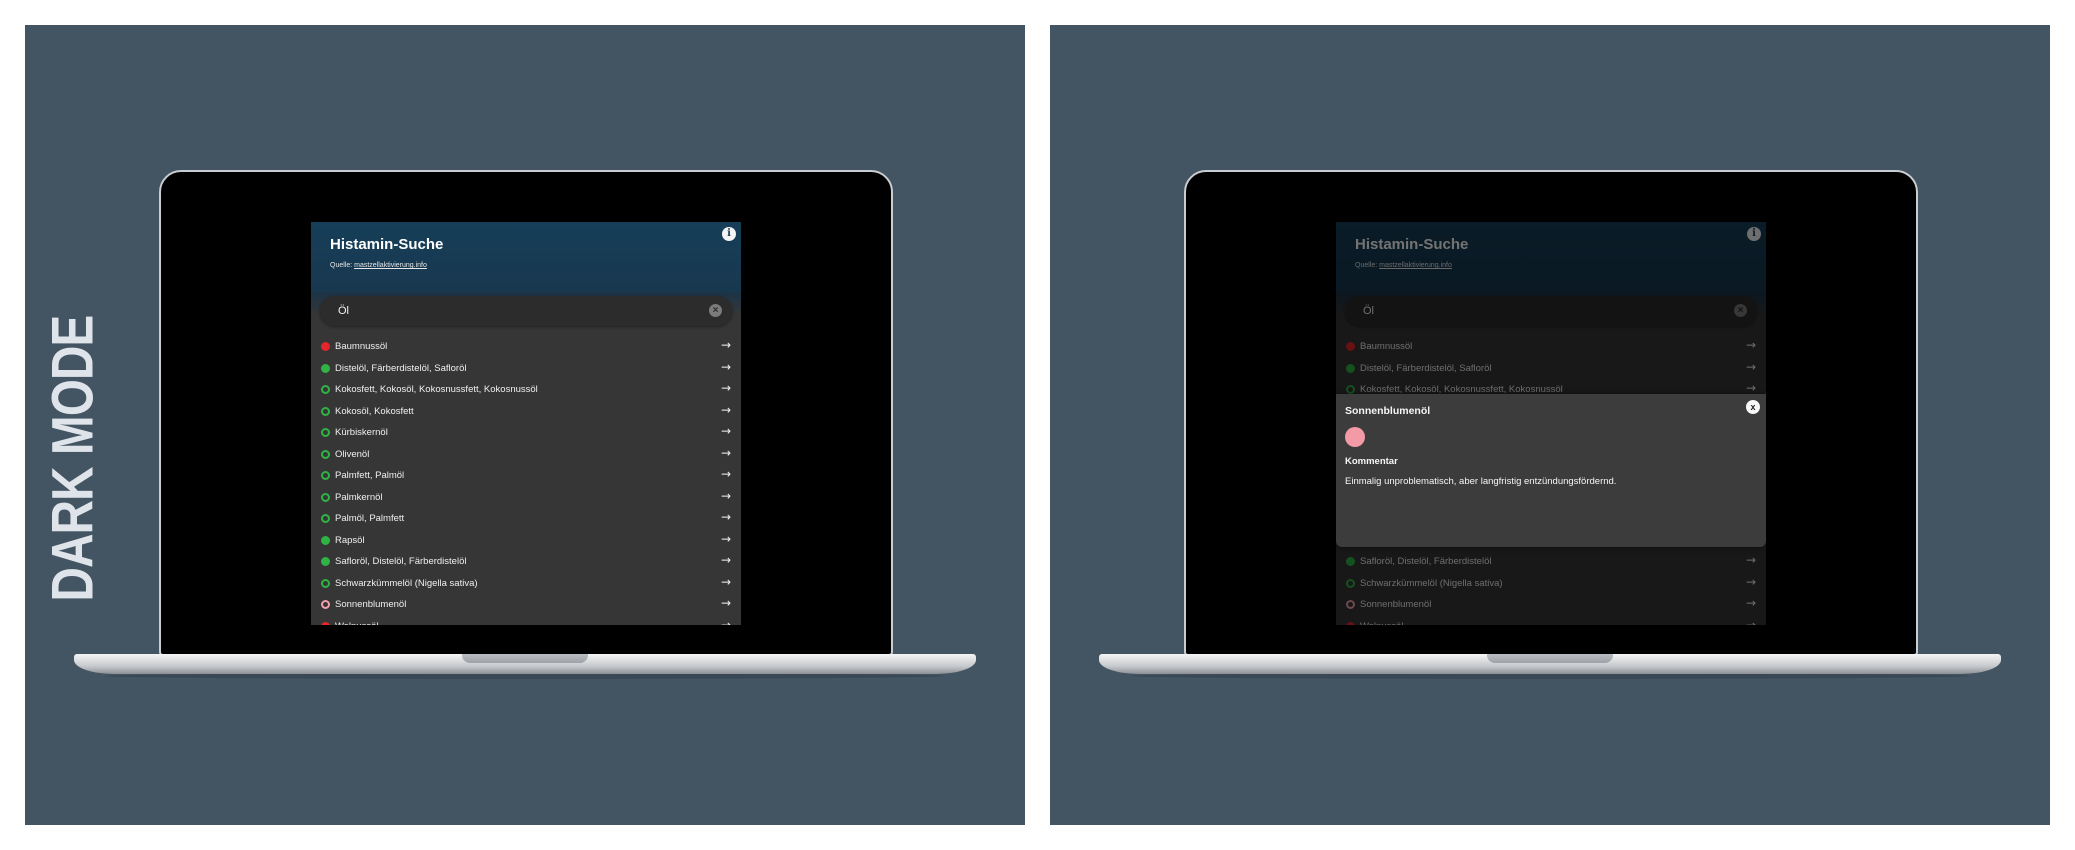 The height and width of the screenshot is (850, 2075). I want to click on list-item: Baumnussöl →, so click(526, 348).